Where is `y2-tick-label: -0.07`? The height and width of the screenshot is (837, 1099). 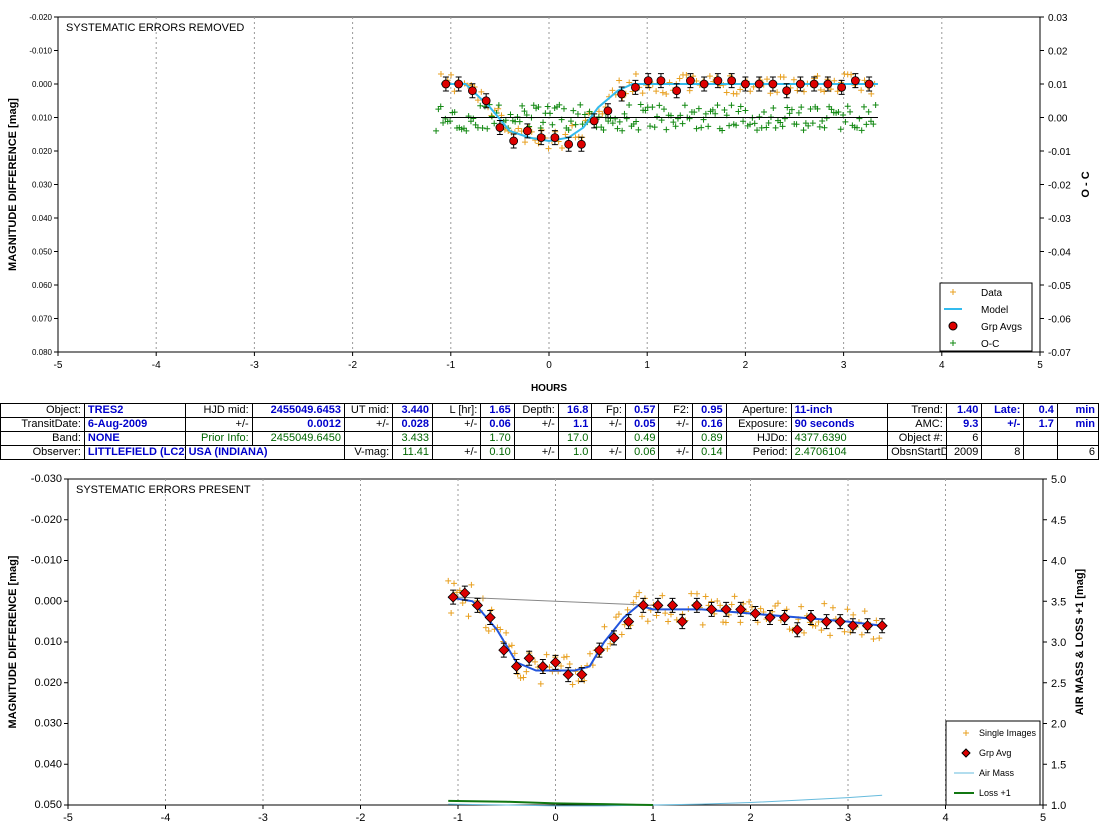
y2-tick-label: -0.07 is located at coordinates (1059, 353).